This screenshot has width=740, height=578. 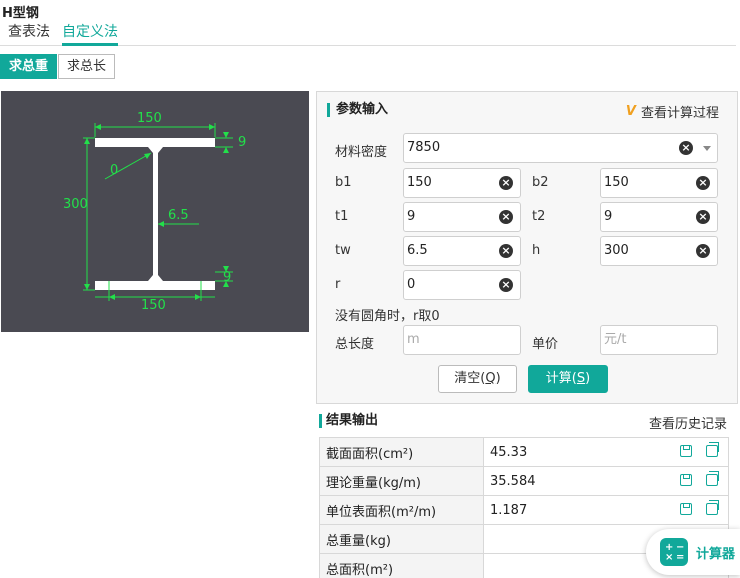 What do you see at coordinates (509, 452) in the screenshot?
I see `result-value: 45.33` at bounding box center [509, 452].